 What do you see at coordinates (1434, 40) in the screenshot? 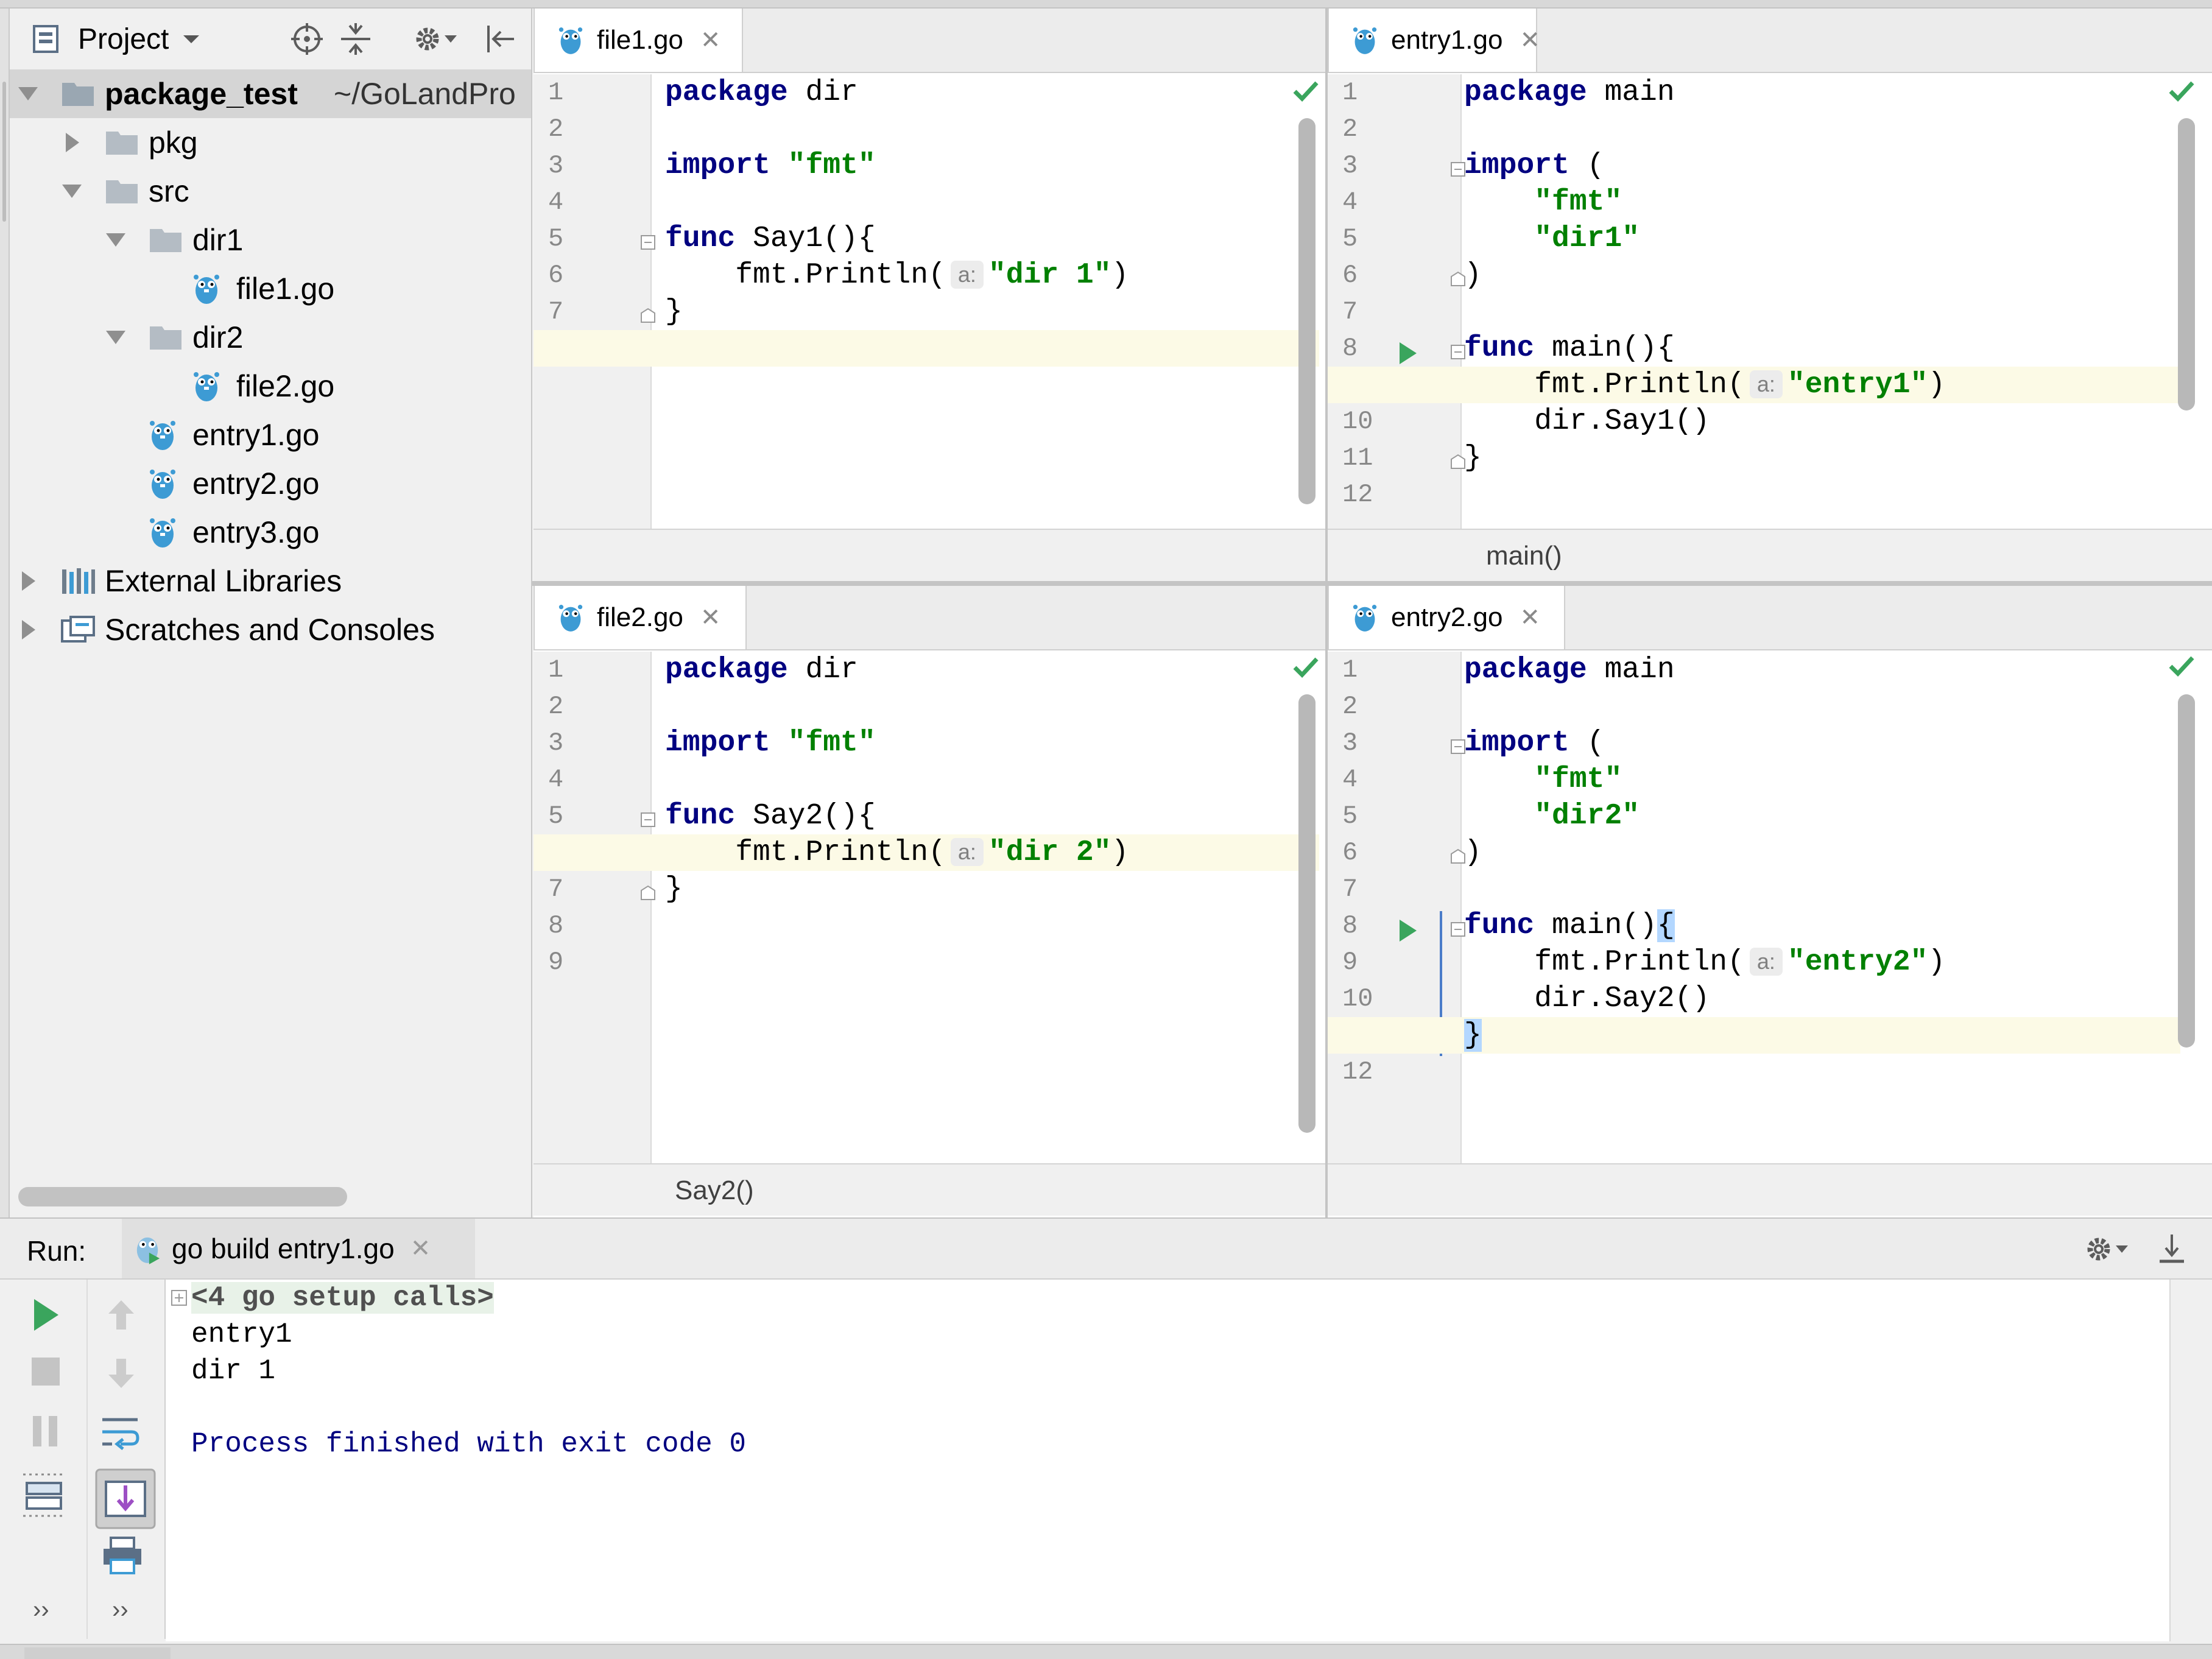
I see `tab-entry1-go: entry1.go ✕` at bounding box center [1434, 40].